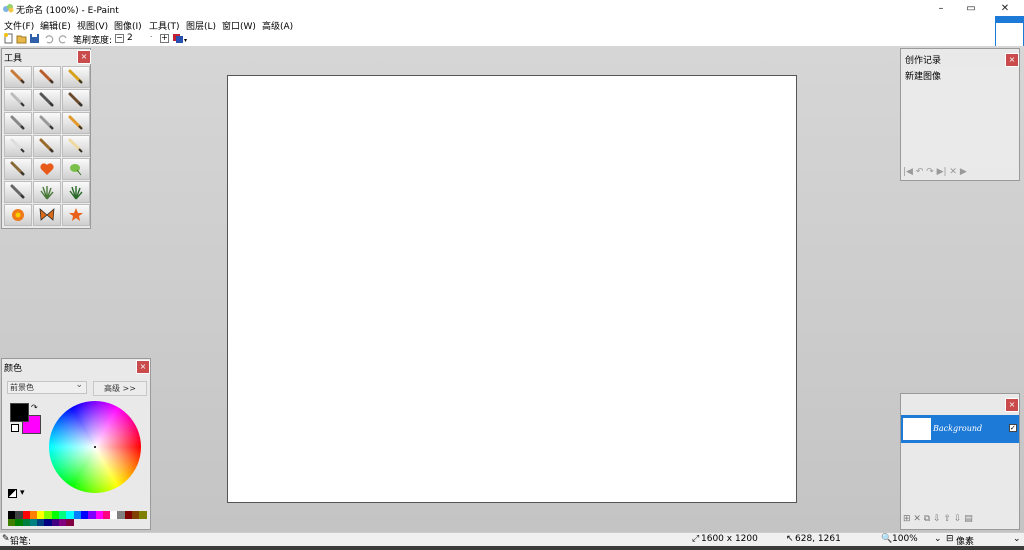  I want to click on color-wheel, so click(95, 447).